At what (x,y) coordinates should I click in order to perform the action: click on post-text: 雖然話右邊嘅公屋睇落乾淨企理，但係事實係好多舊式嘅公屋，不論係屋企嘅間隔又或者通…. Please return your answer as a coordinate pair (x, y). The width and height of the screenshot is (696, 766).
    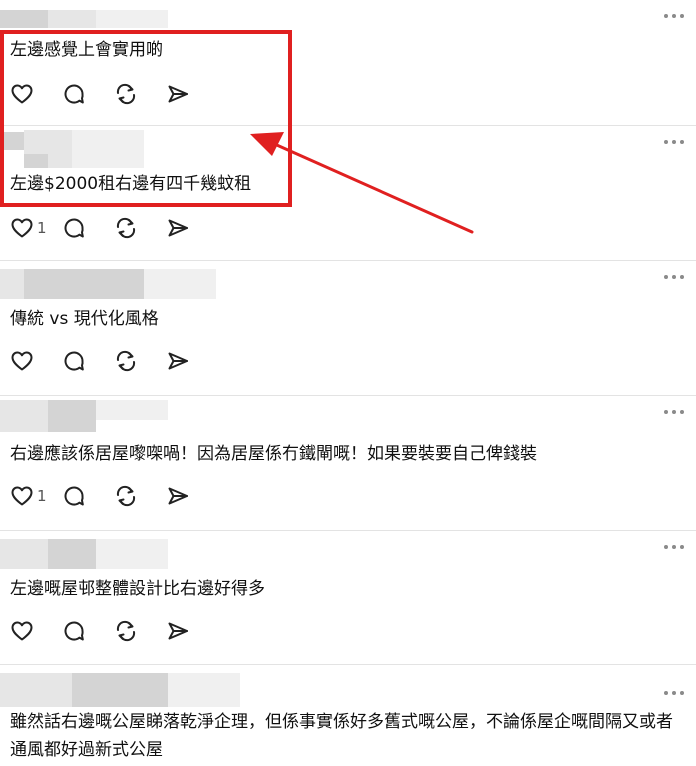
    Looking at the image, I should click on (341, 736).